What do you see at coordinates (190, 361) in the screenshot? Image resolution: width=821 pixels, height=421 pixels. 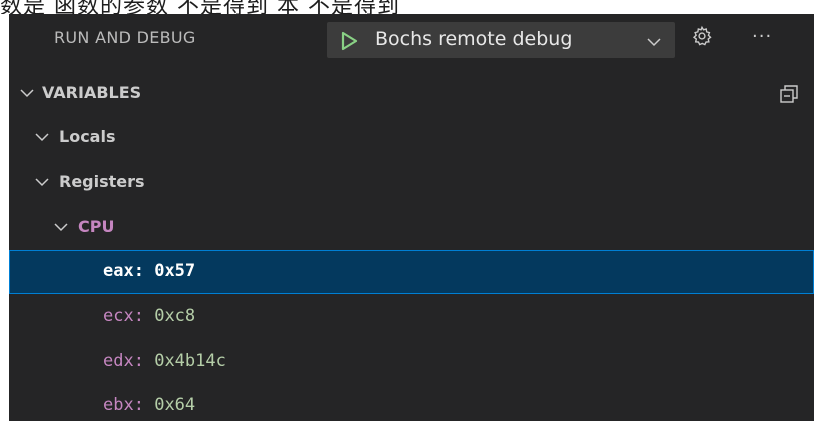 I see `variable-value: 0x4b14c` at bounding box center [190, 361].